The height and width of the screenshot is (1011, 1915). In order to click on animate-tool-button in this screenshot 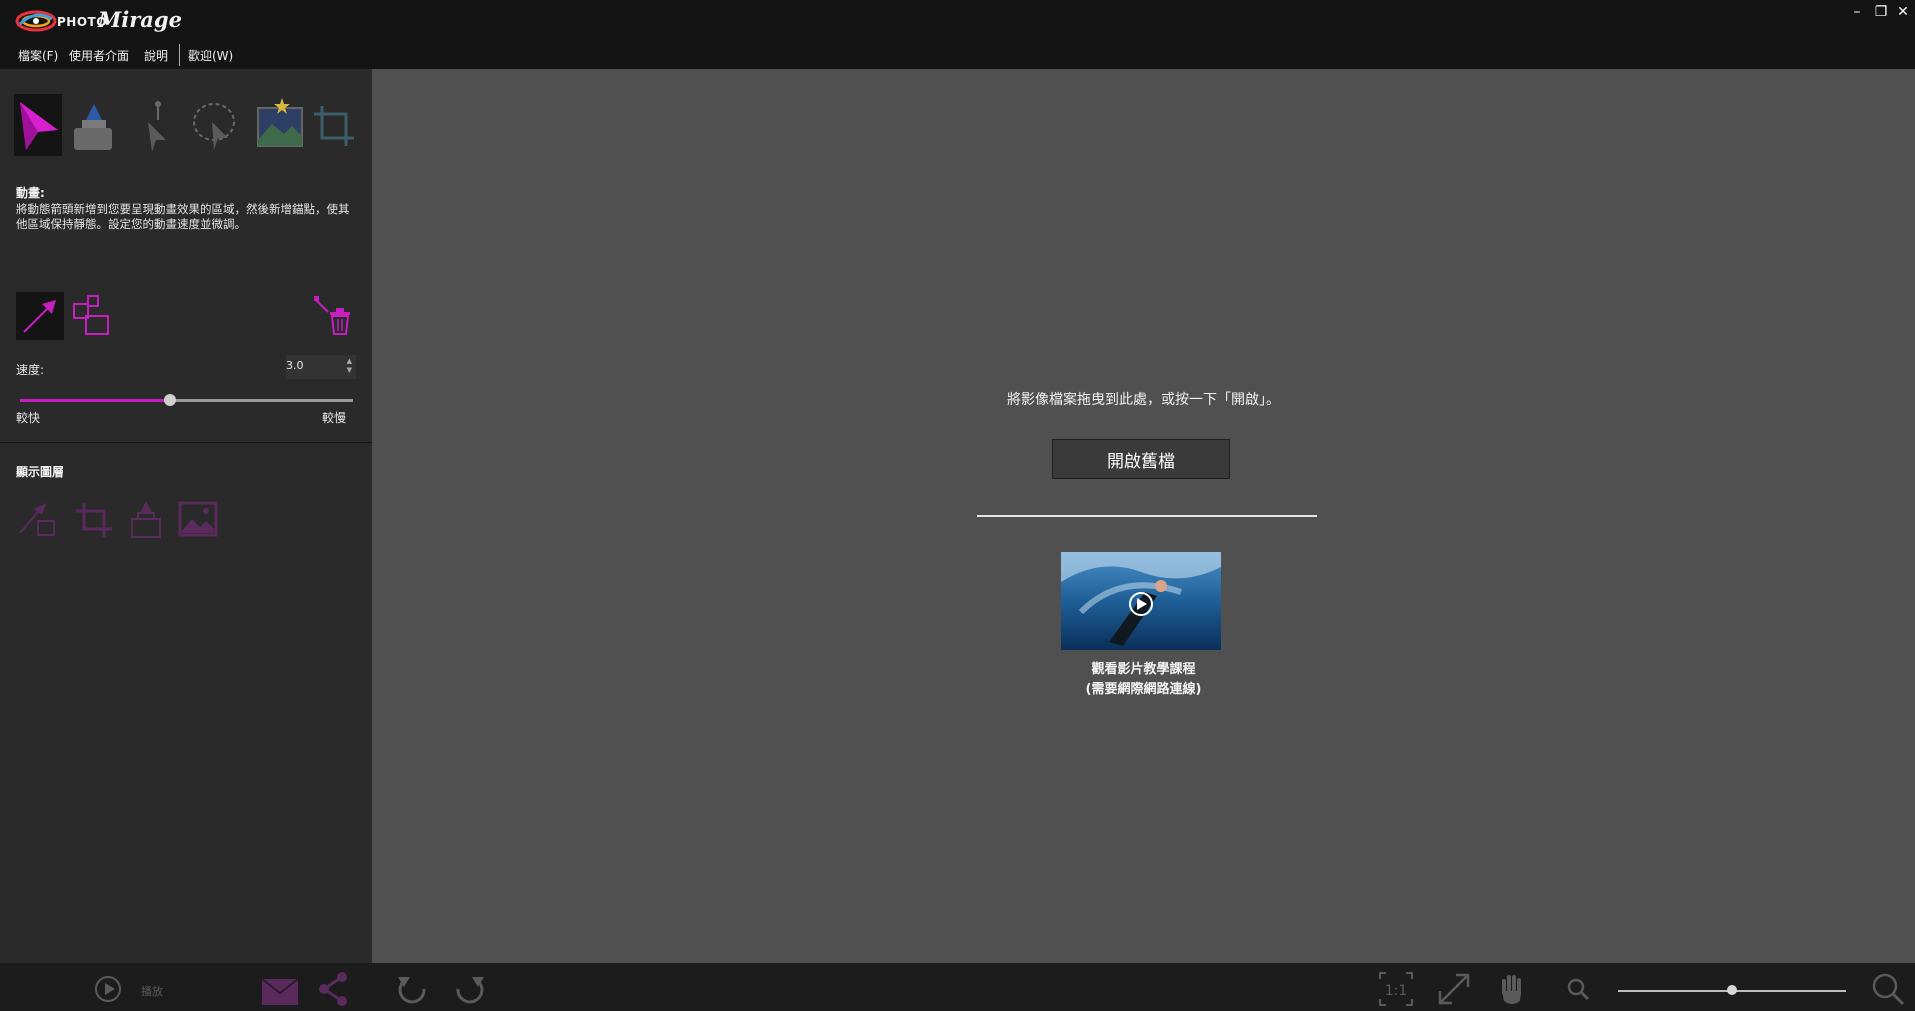, I will do `click(38, 125)`.